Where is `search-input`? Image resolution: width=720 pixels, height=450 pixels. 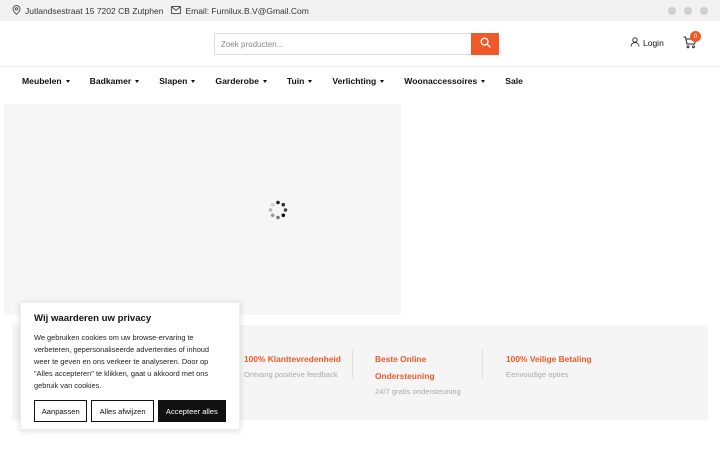
search-input is located at coordinates (342, 44).